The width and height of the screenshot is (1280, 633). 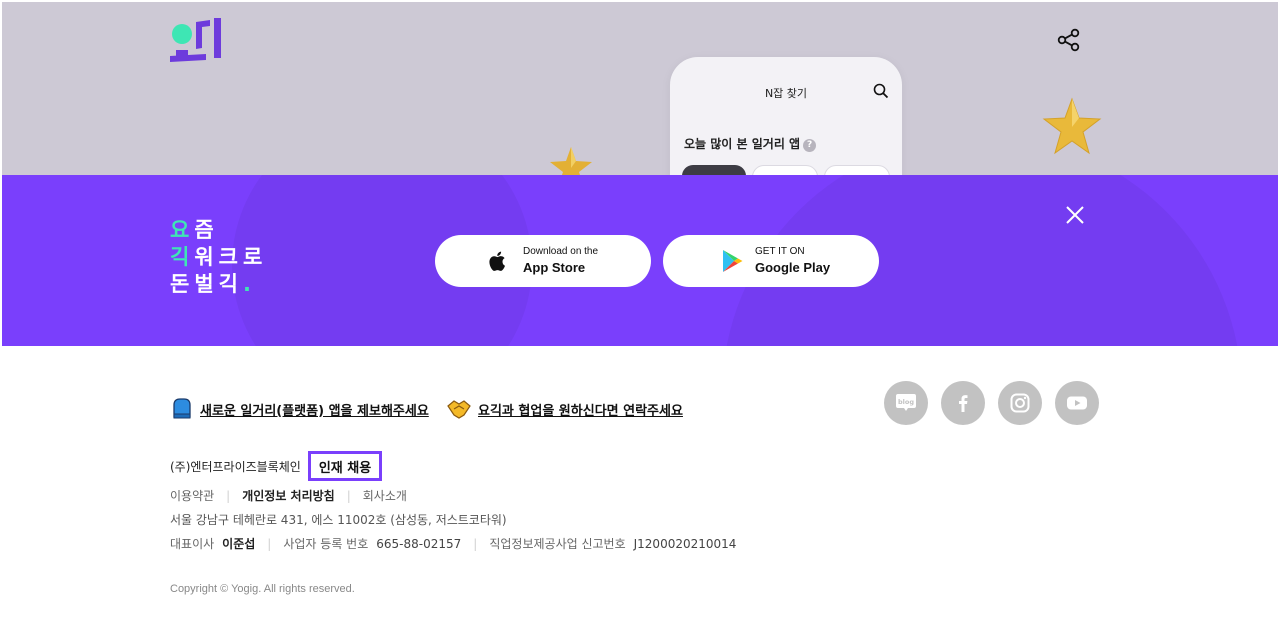 What do you see at coordinates (235, 466) in the screenshot?
I see `company-name: (주)엔터프라이즈블록체인` at bounding box center [235, 466].